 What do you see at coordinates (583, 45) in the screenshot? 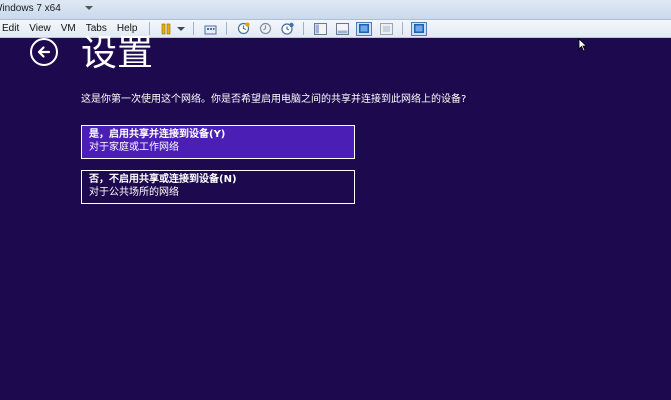
I see `mouse-cursor-icon` at bounding box center [583, 45].